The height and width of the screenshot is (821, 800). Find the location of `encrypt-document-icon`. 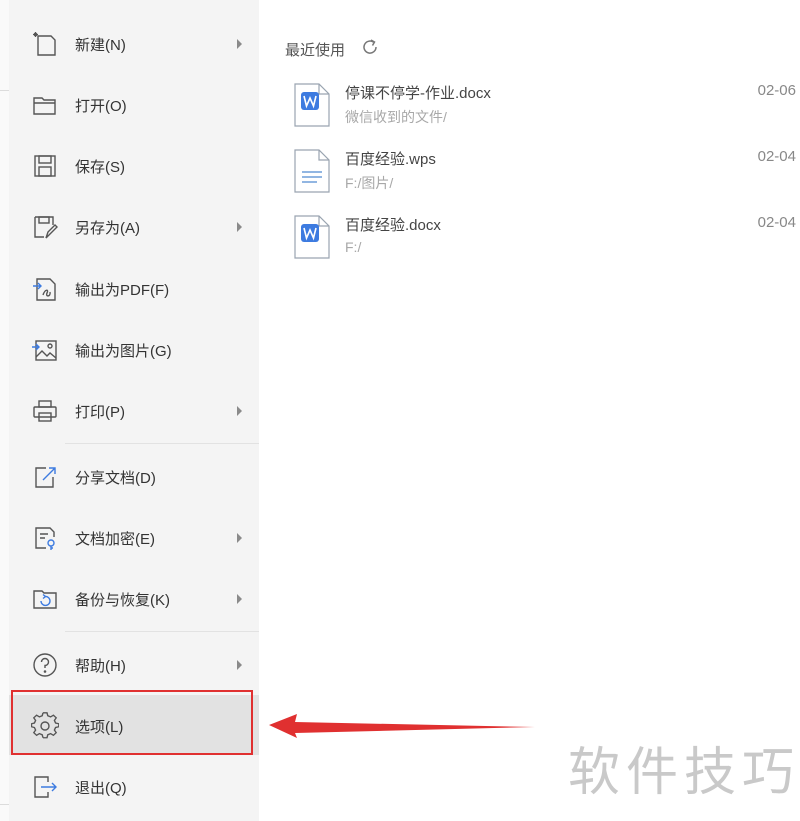

encrypt-document-icon is located at coordinates (45, 538).